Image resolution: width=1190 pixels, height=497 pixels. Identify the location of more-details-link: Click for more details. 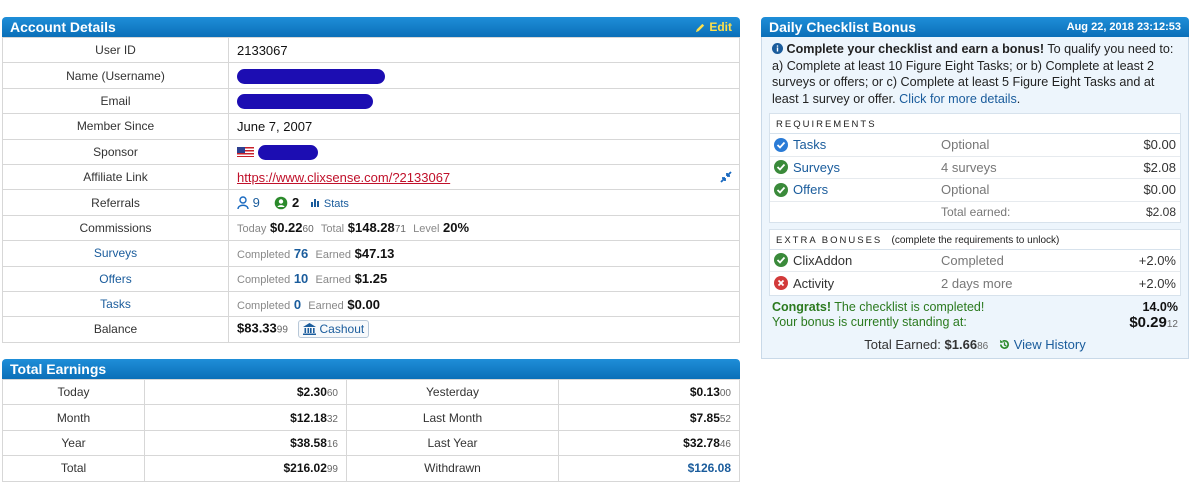
(958, 99).